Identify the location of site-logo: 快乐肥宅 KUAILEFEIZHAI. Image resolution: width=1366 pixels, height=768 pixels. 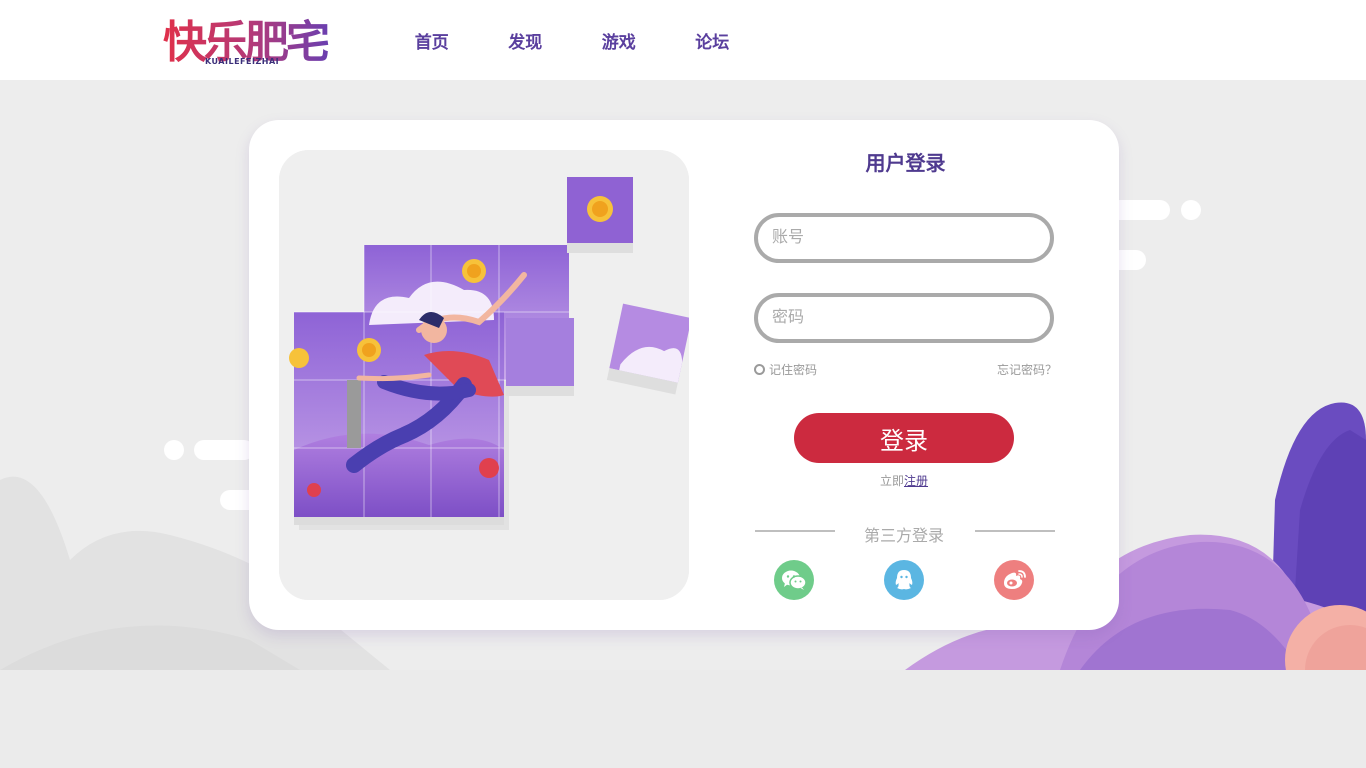
(254, 43).